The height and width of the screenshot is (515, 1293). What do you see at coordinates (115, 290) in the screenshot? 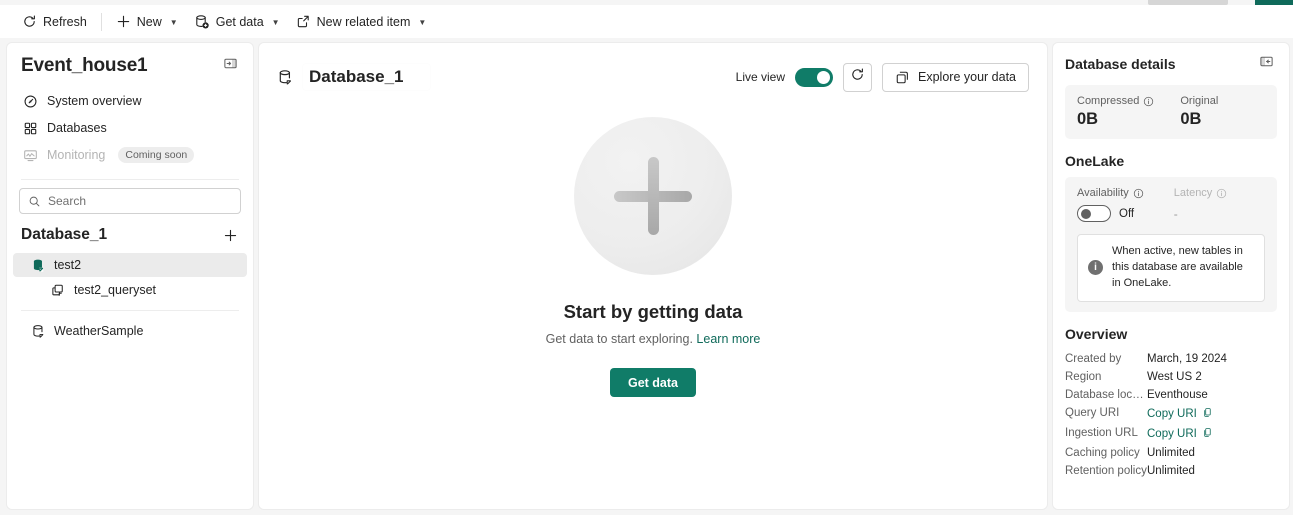
I see `tree-item-label: test2_queryset` at bounding box center [115, 290].